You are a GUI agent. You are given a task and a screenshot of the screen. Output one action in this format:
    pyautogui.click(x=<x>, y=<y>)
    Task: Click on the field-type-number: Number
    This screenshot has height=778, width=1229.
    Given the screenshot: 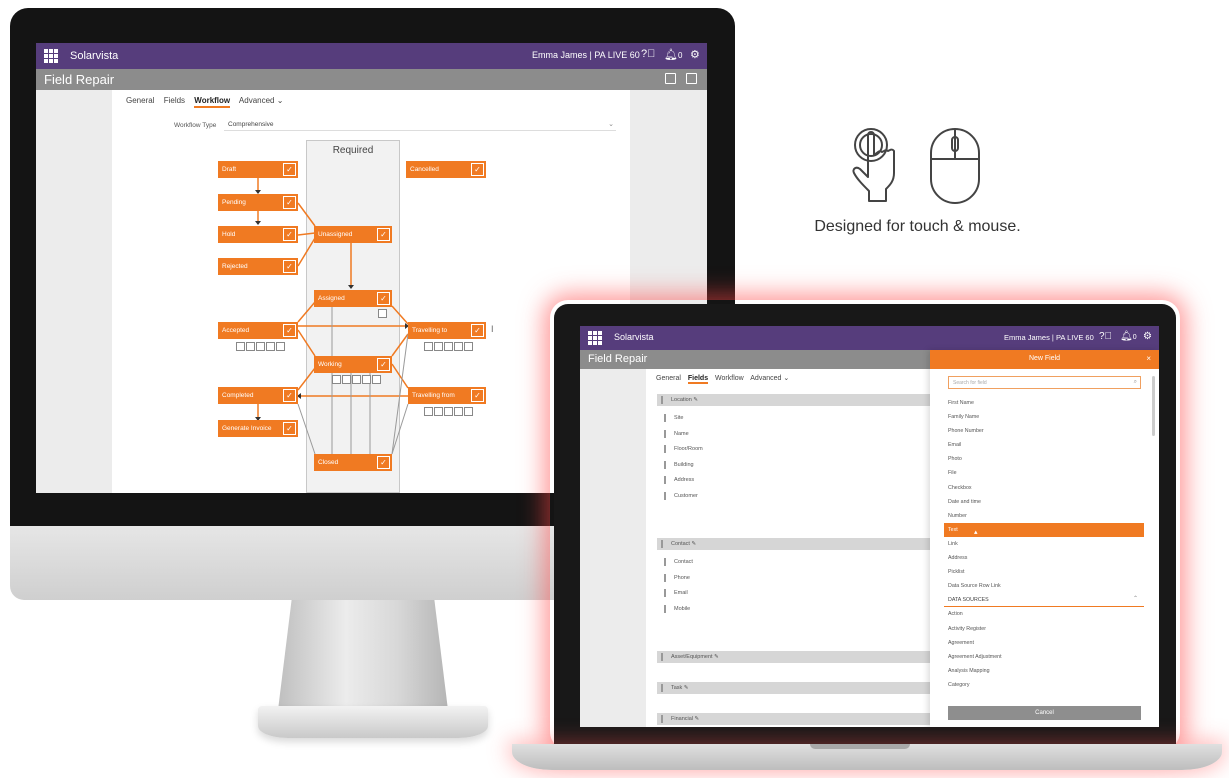 What is the action you would take?
    pyautogui.click(x=1044, y=516)
    